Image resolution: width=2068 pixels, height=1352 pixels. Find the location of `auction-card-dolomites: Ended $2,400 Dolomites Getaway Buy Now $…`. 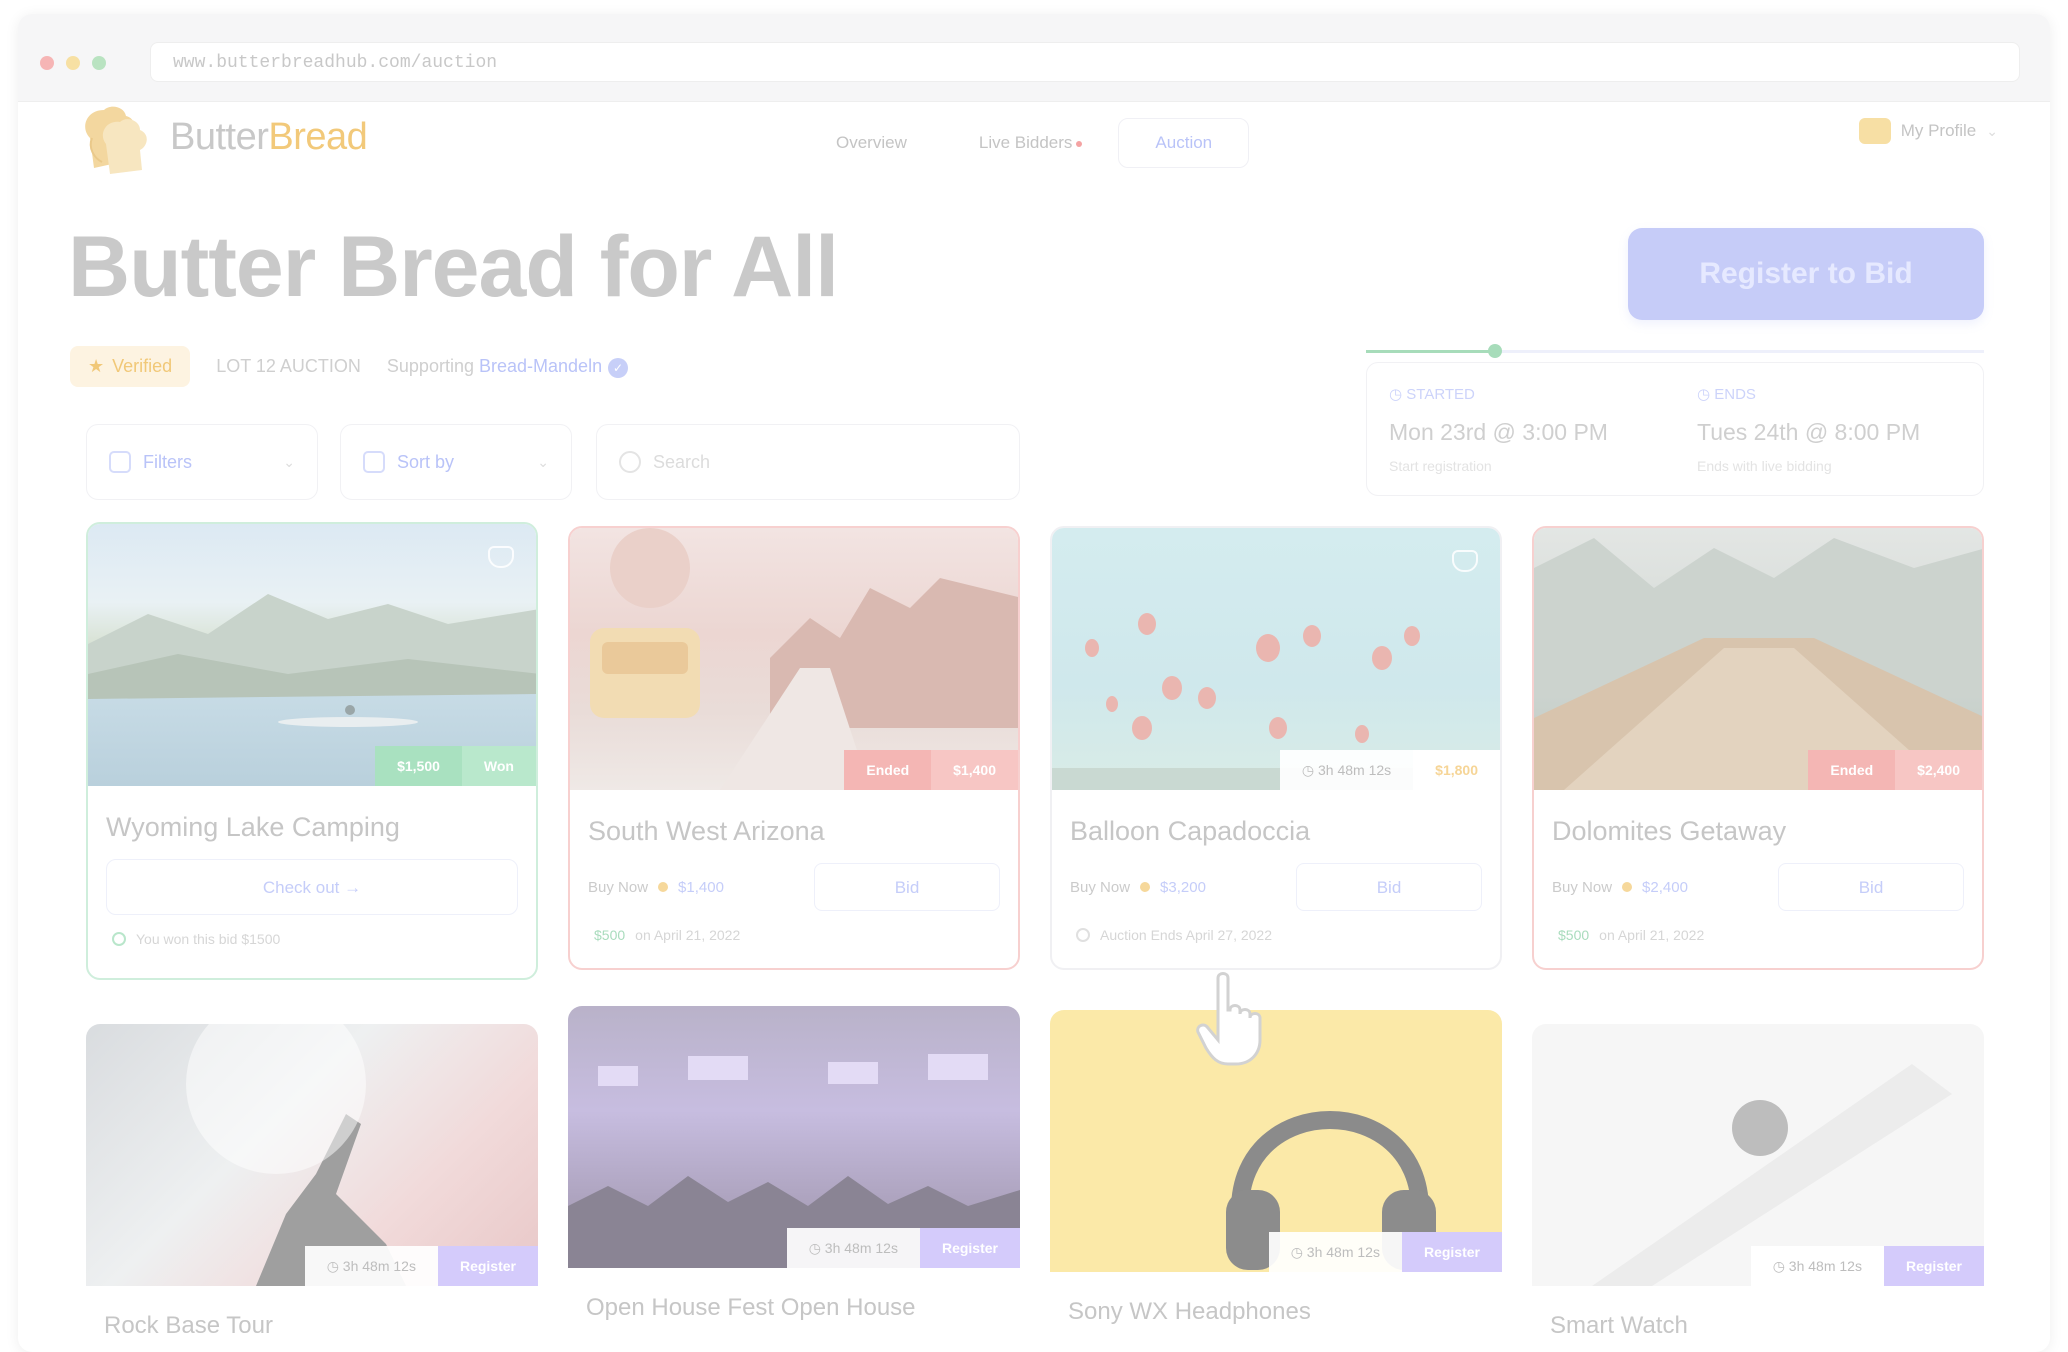

auction-card-dolomites: Ended $2,400 Dolomites Getaway Buy Now $… is located at coordinates (1758, 748).